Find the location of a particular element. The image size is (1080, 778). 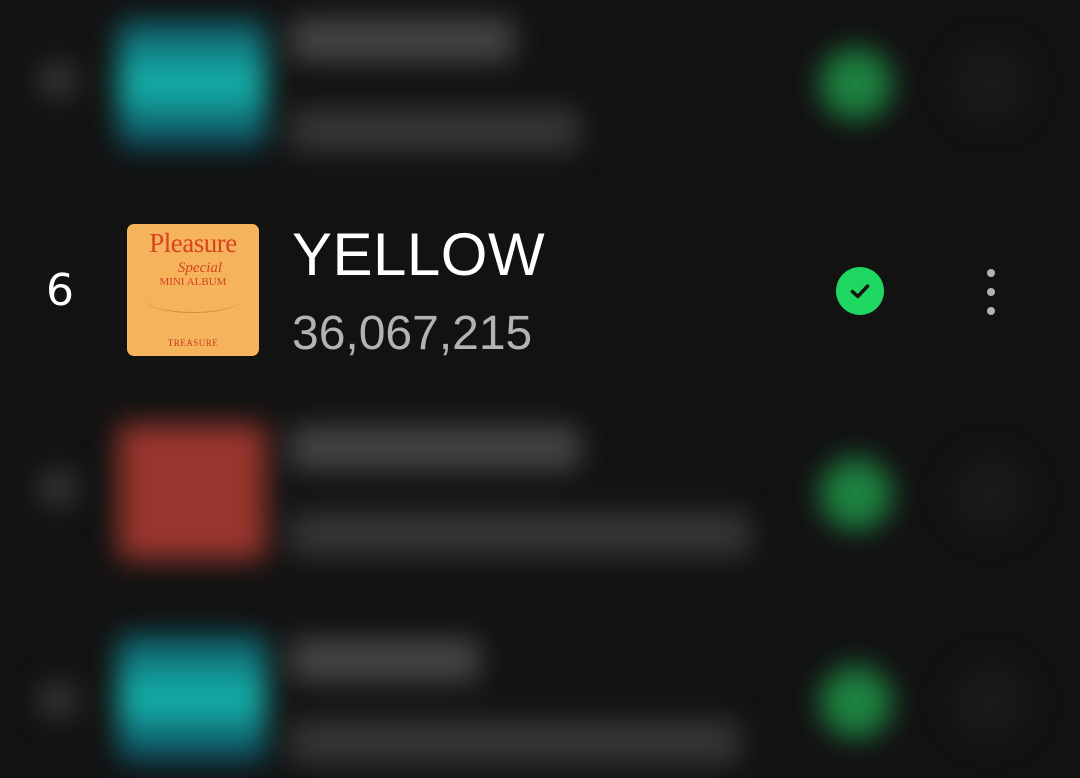

album-art-title: Pleasure is located at coordinates (193, 243).